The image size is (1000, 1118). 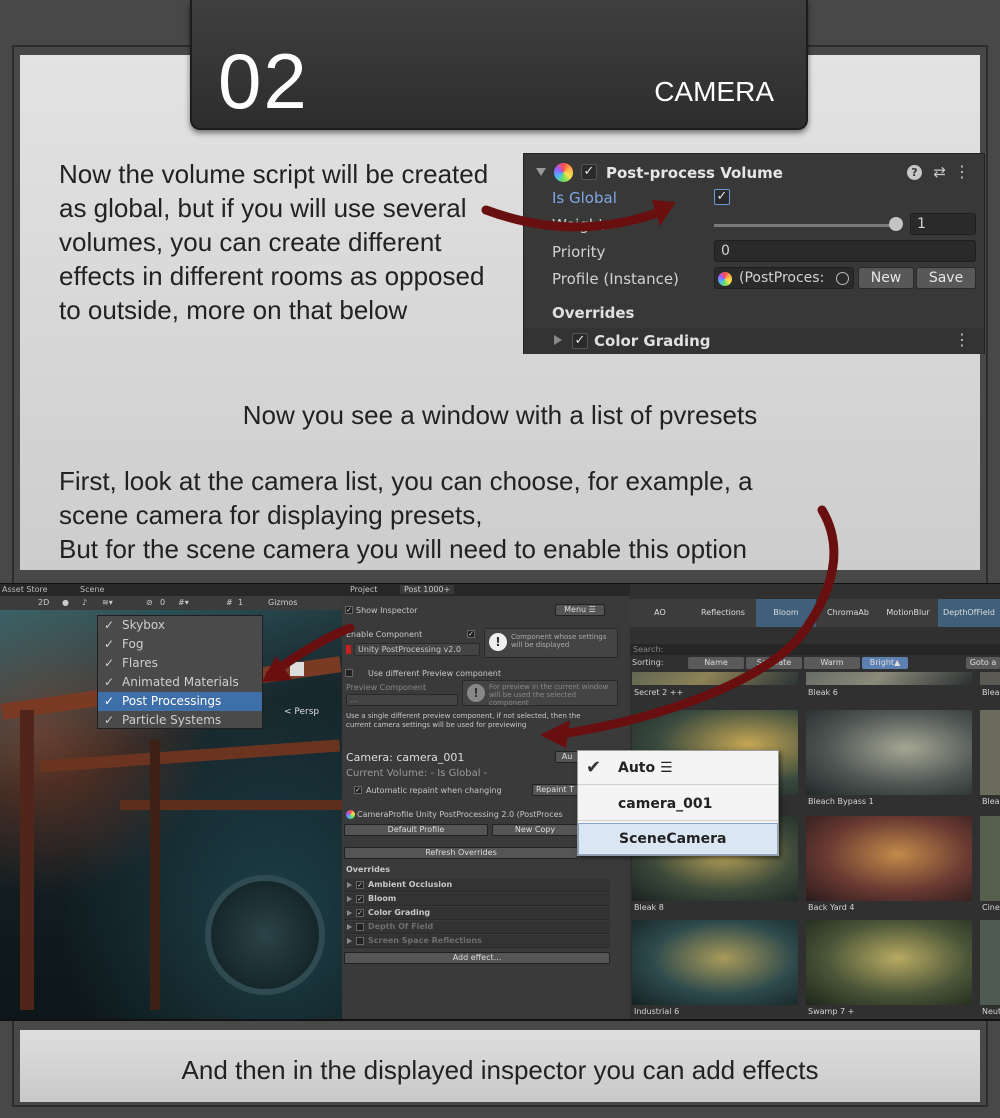 I want to click on preset-thumb: Back Yard 4, so click(x=889, y=866).